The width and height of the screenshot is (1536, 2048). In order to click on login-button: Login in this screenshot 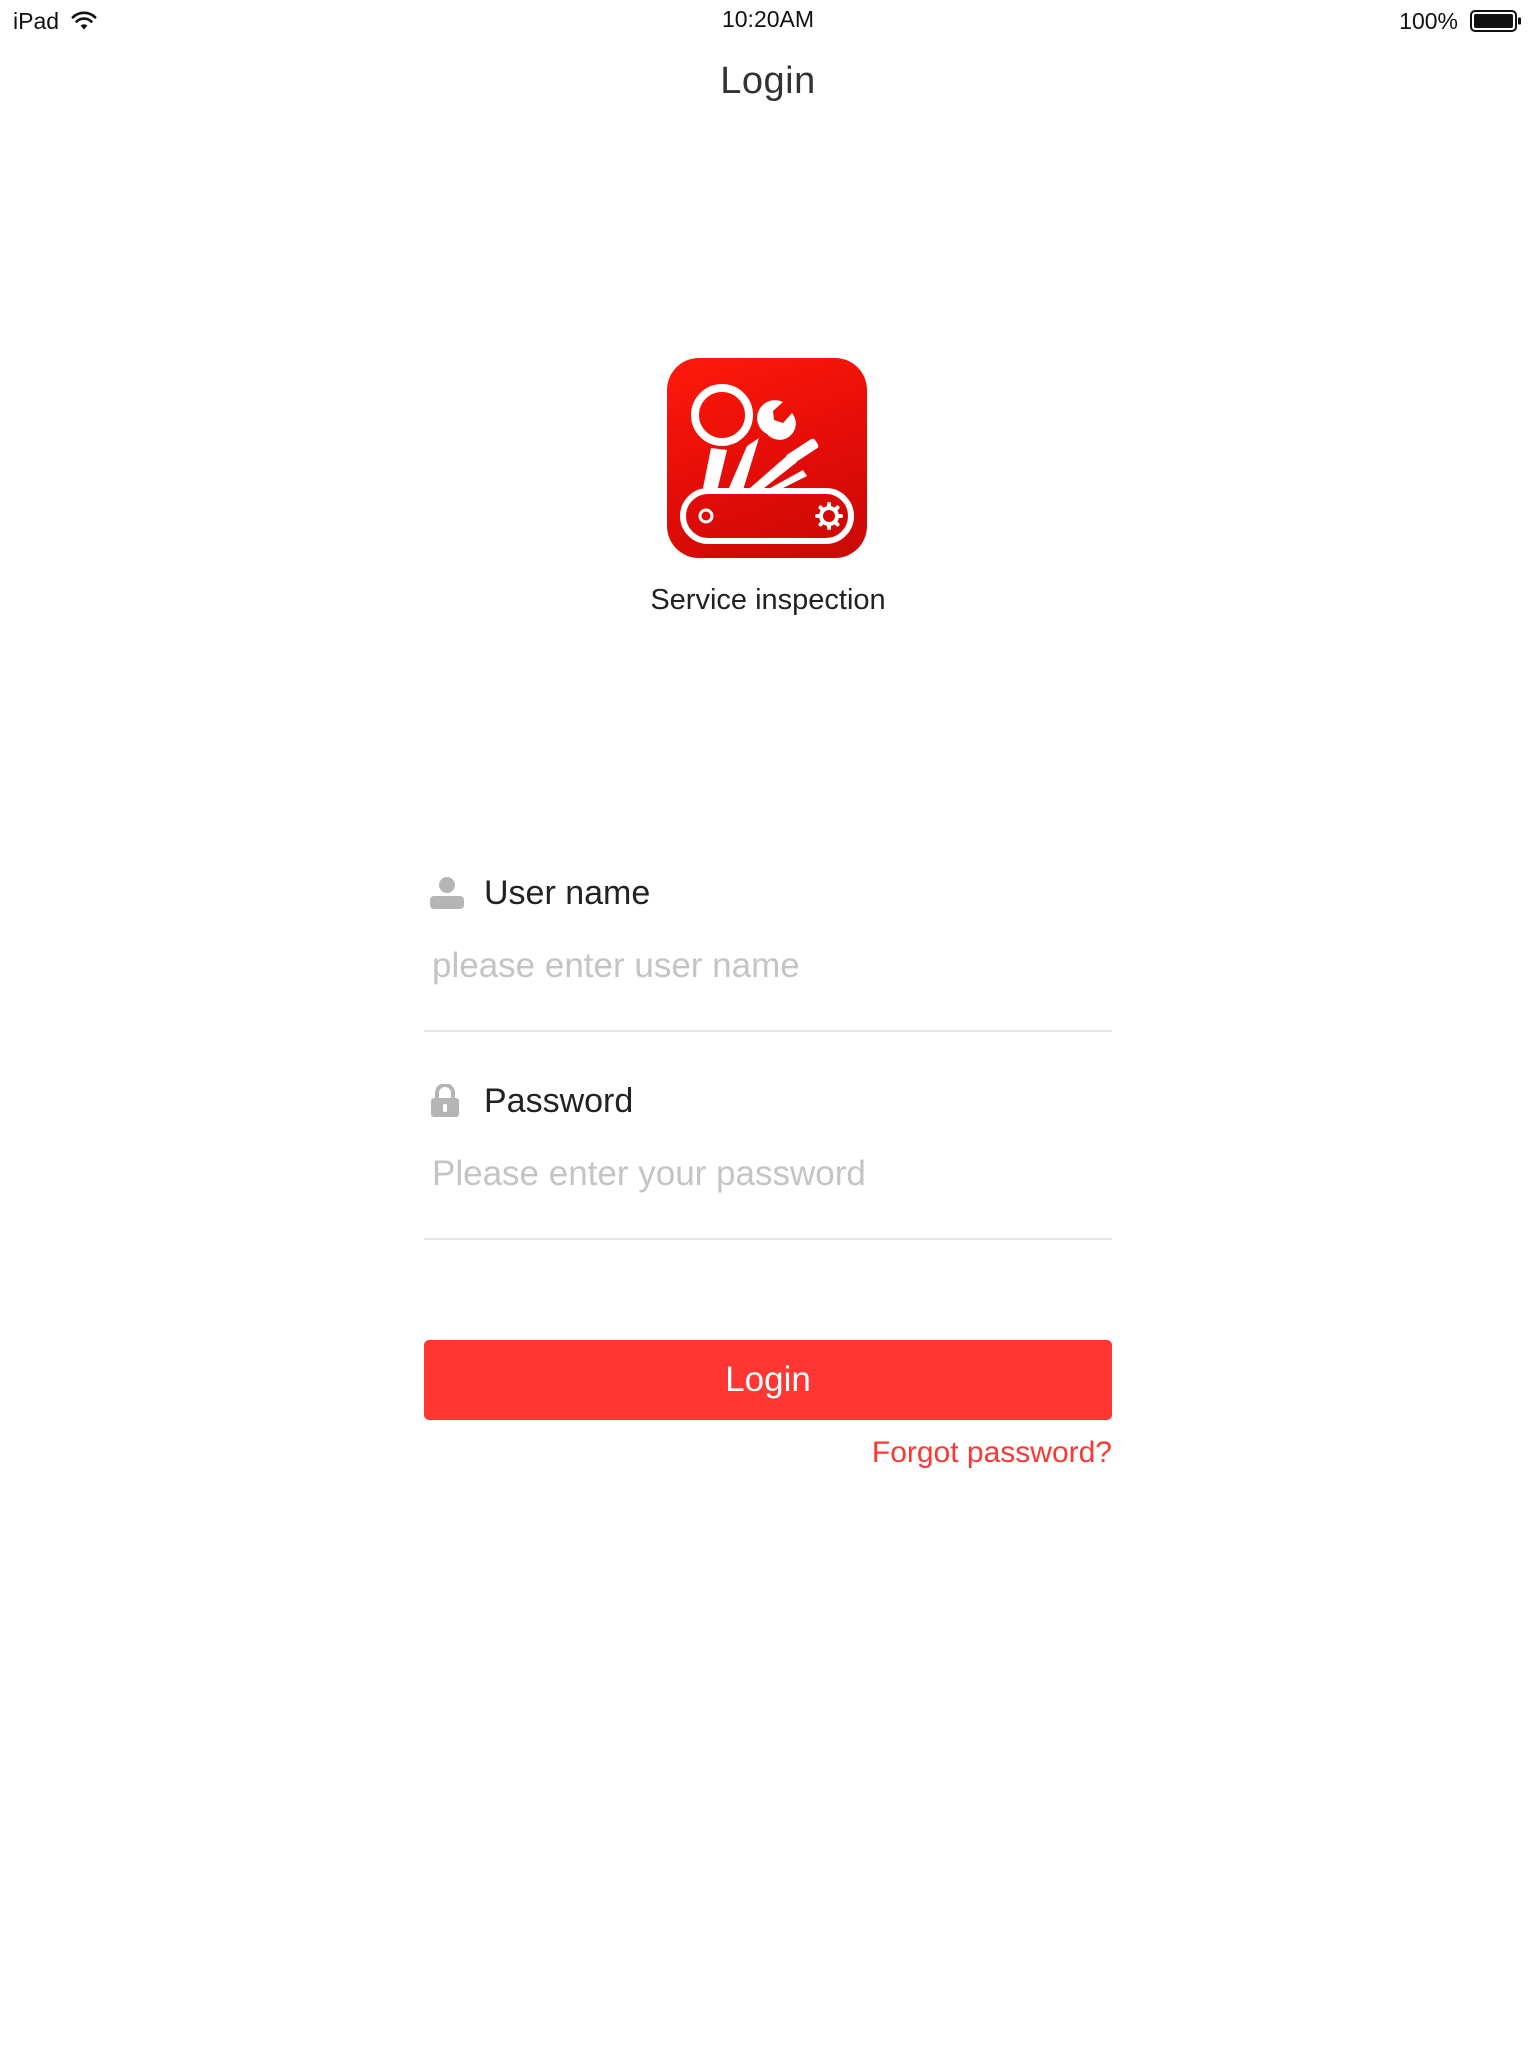, I will do `click(768, 1380)`.